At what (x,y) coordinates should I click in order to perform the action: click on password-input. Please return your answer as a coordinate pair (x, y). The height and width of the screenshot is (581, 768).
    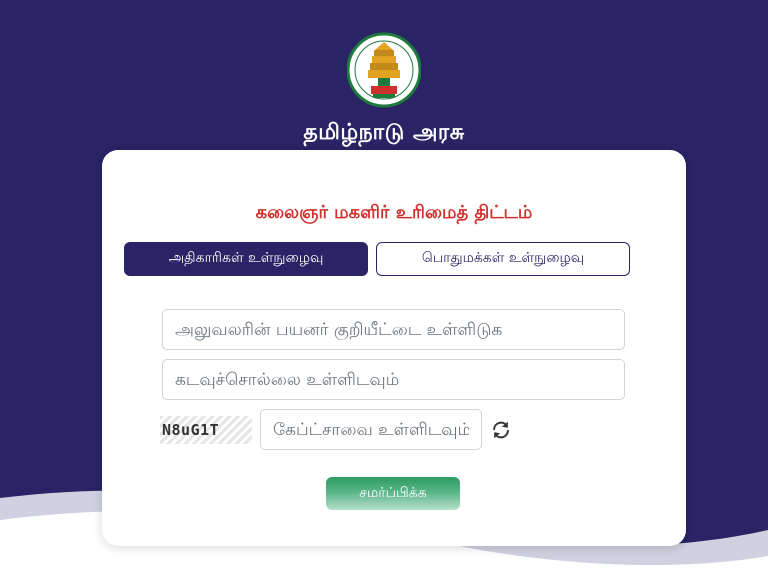
    Looking at the image, I should click on (393, 379).